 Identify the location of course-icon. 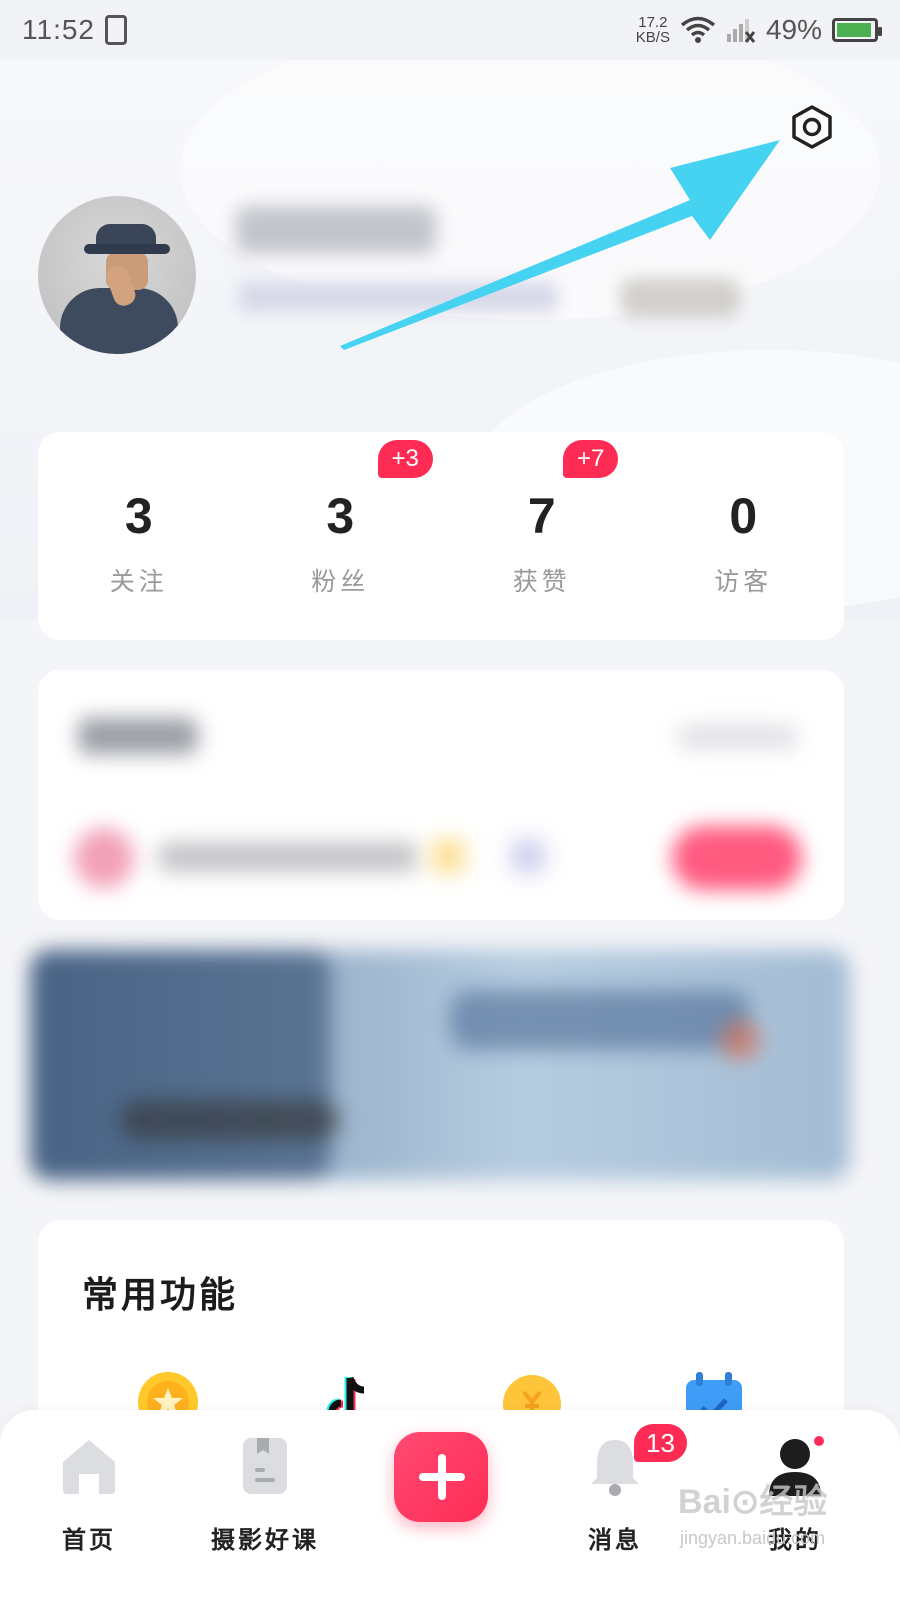
(265, 1466).